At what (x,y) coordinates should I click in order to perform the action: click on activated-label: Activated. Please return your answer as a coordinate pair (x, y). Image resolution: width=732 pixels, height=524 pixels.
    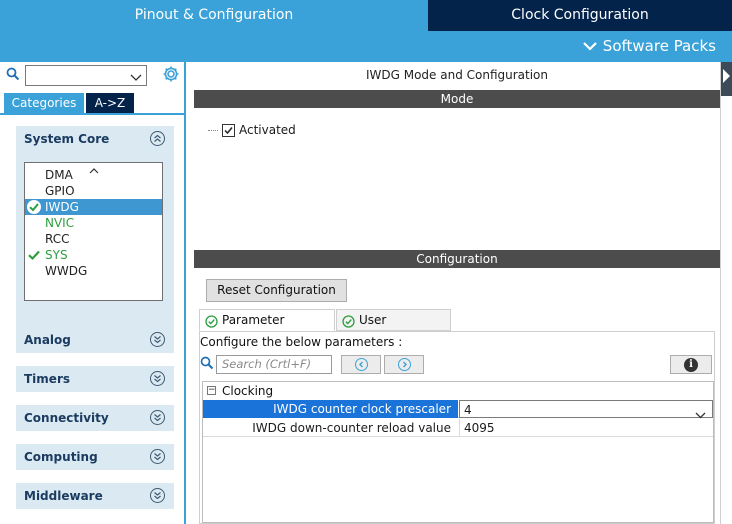
    Looking at the image, I should click on (267, 130).